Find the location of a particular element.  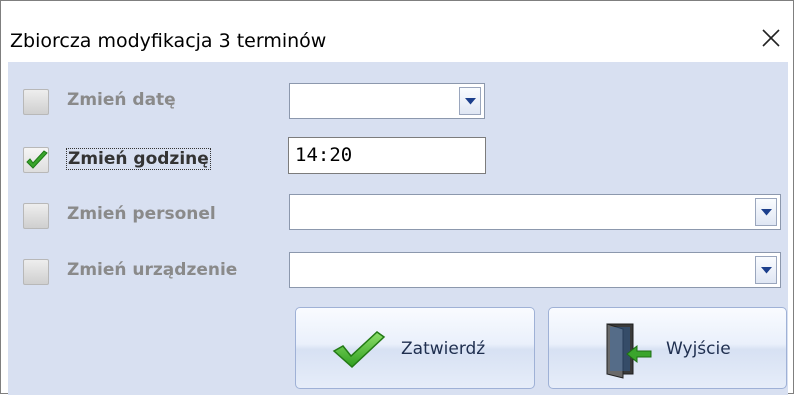

close-icon is located at coordinates (771, 38).